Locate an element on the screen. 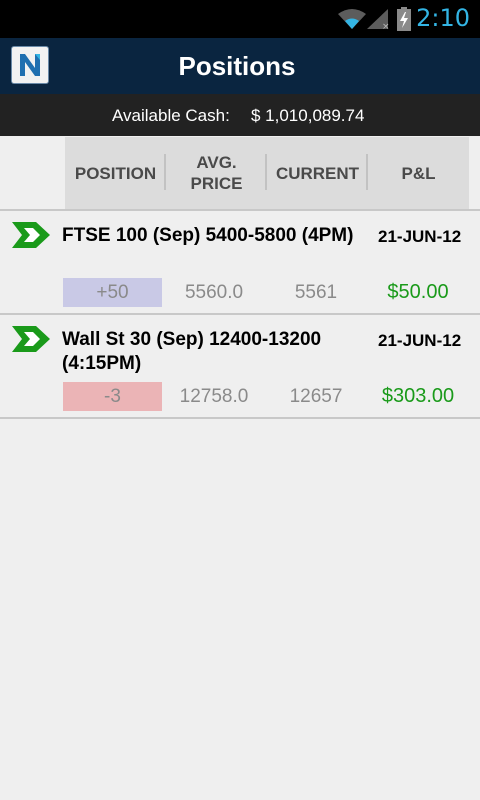 The height and width of the screenshot is (800, 480). current-price-value: 5561 is located at coordinates (316, 292).